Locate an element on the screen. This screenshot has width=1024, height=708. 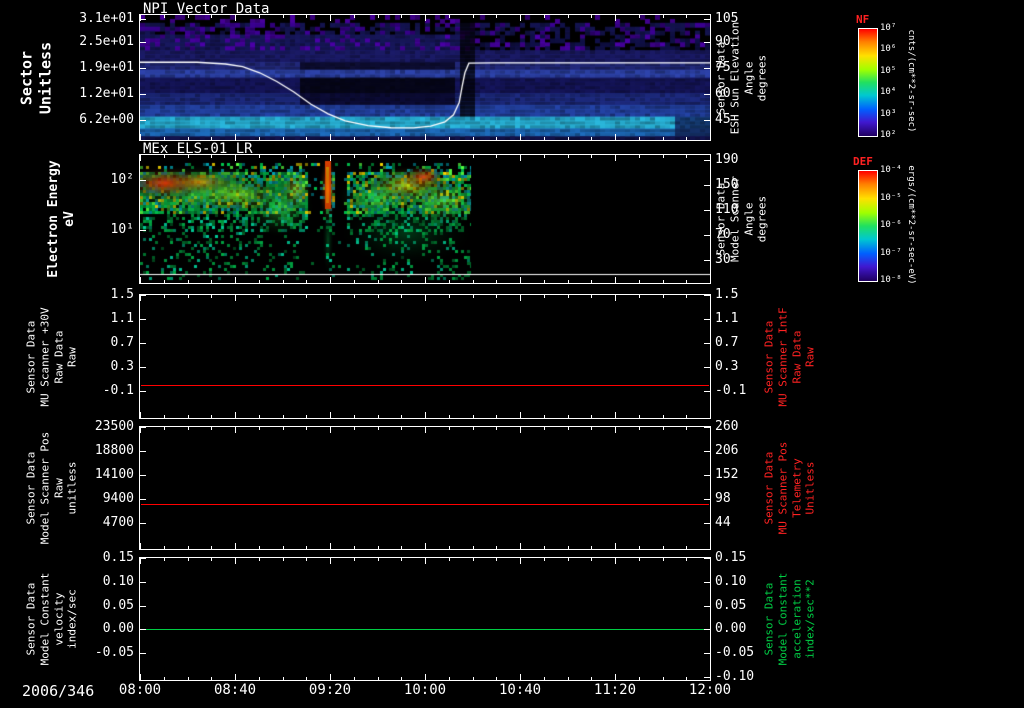
right-axis-label: Sensor Data Model Scanner Angle degrees is located at coordinates (741, 219).